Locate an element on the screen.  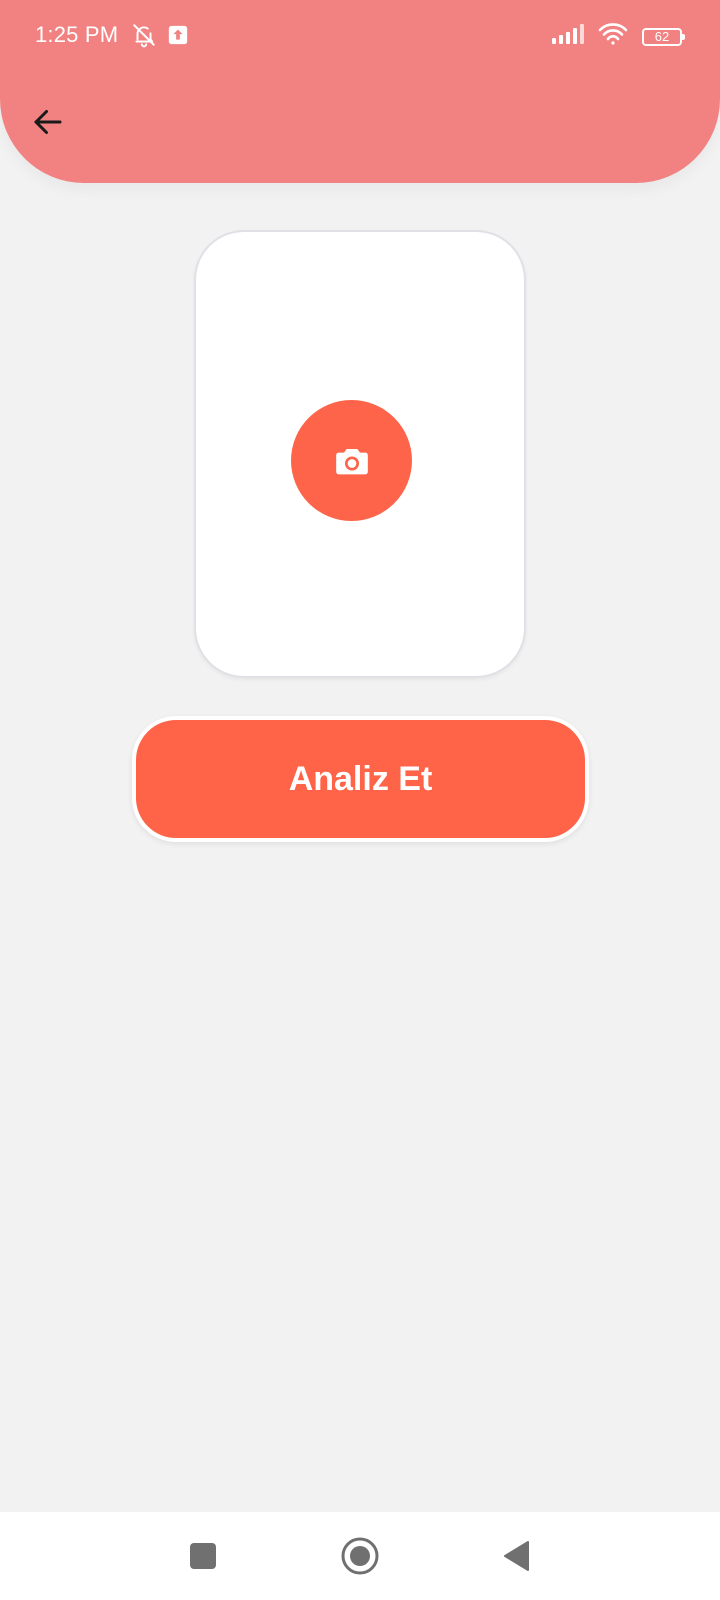
home-button is located at coordinates (360, 1556).